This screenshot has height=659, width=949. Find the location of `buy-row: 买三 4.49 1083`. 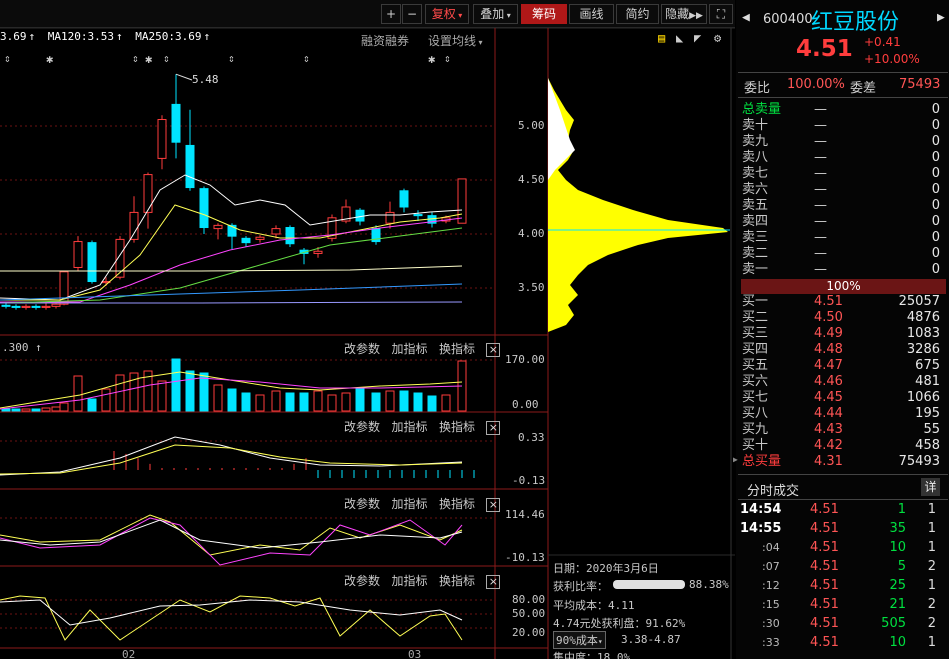

buy-row: 买三 4.49 1083 is located at coordinates (842, 334).